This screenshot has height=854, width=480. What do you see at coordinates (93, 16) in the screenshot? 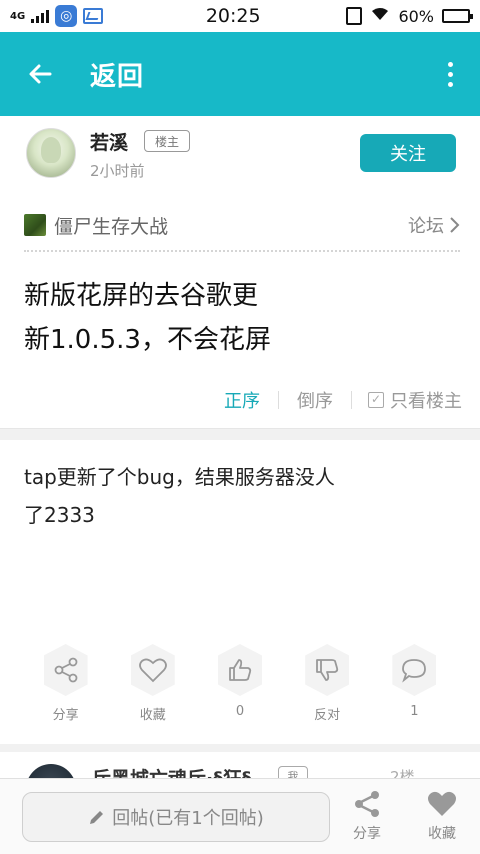
I see `image-notification-icon` at bounding box center [93, 16].